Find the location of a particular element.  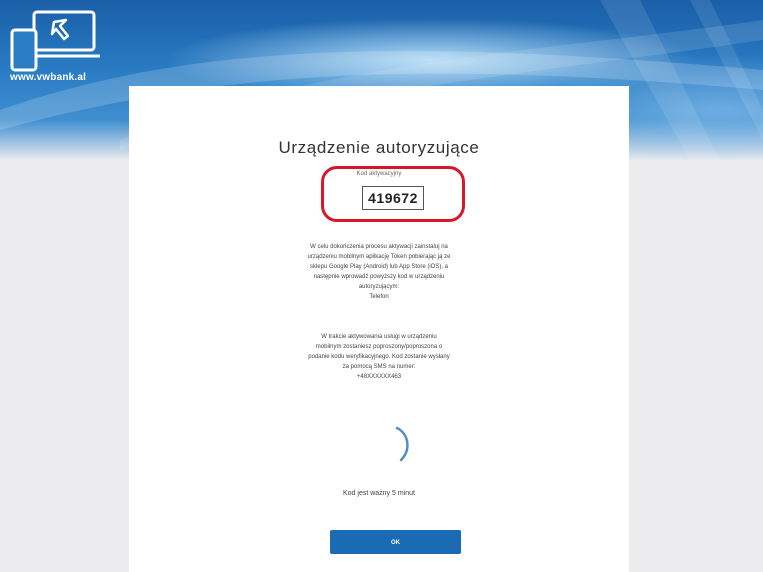

page-title: Urządzenie autoryzujące is located at coordinates (379, 147).